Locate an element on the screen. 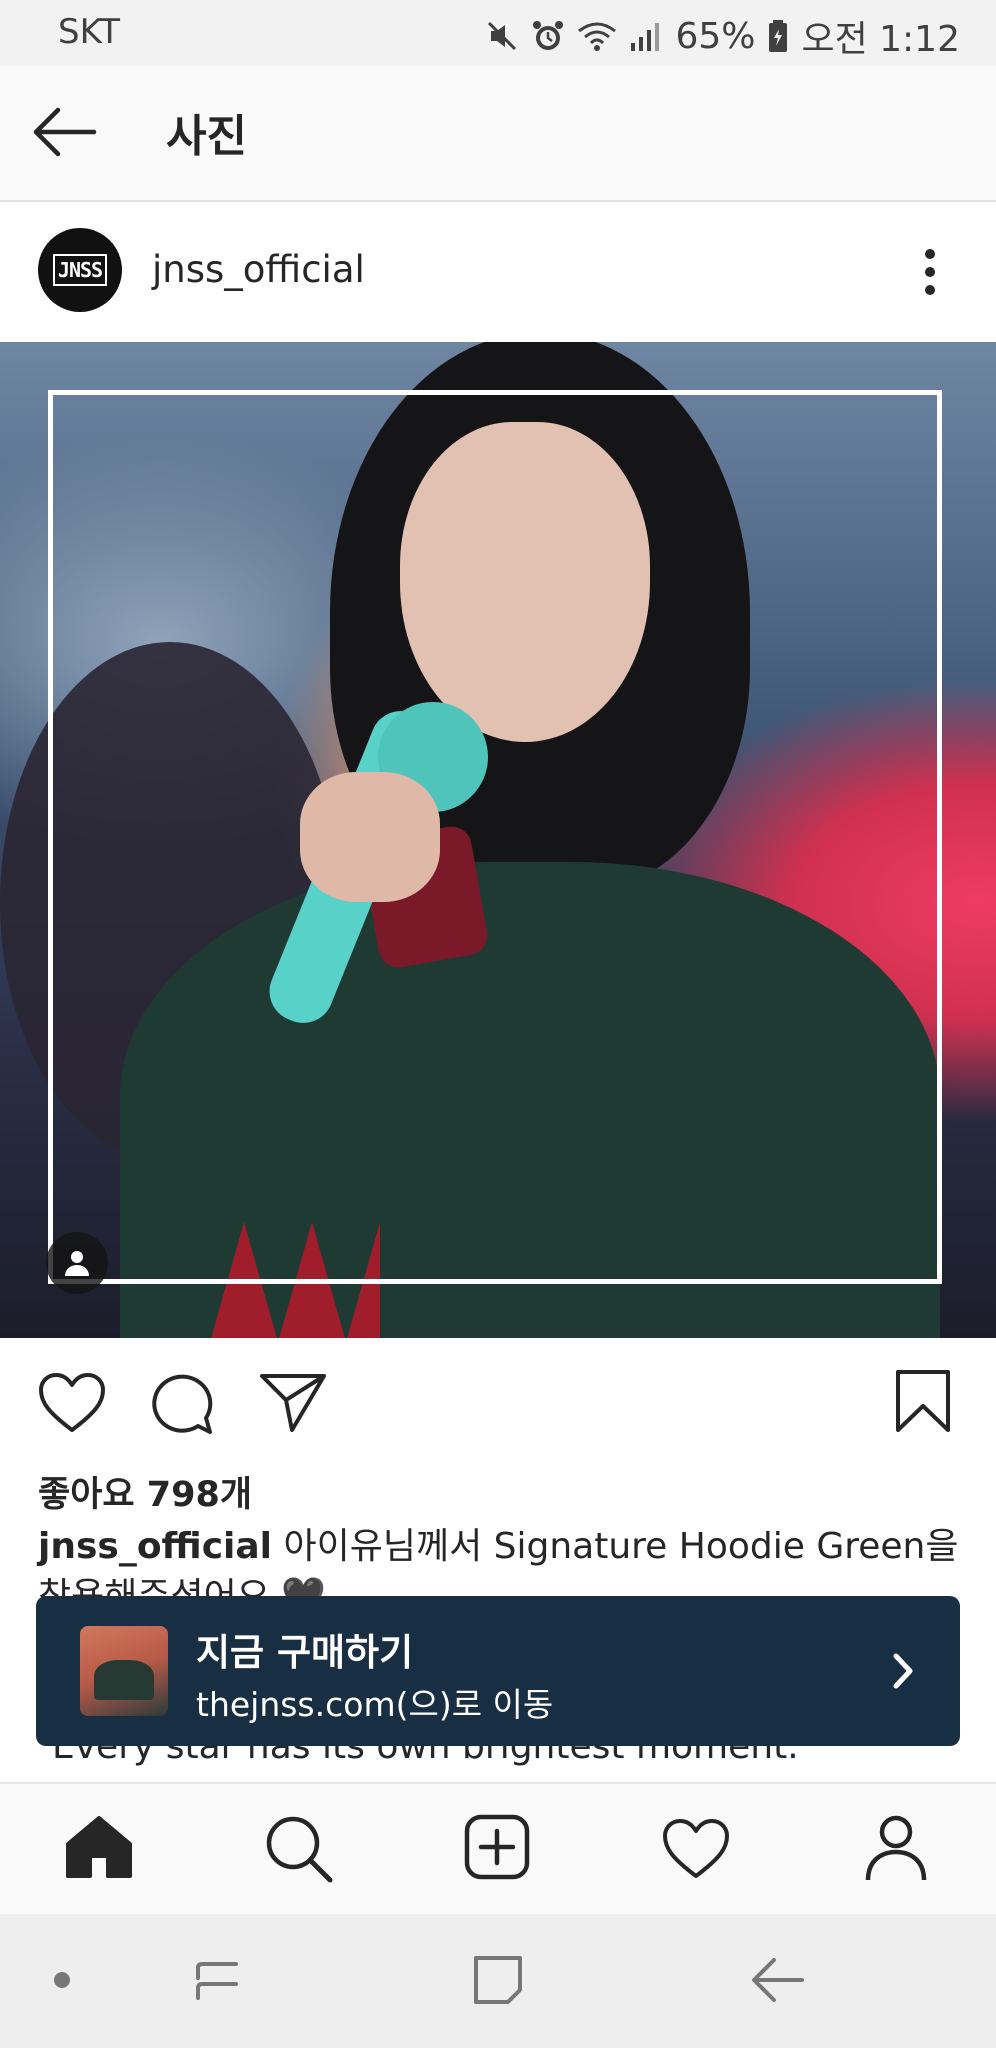  home-button-icon is located at coordinates (498, 1980).